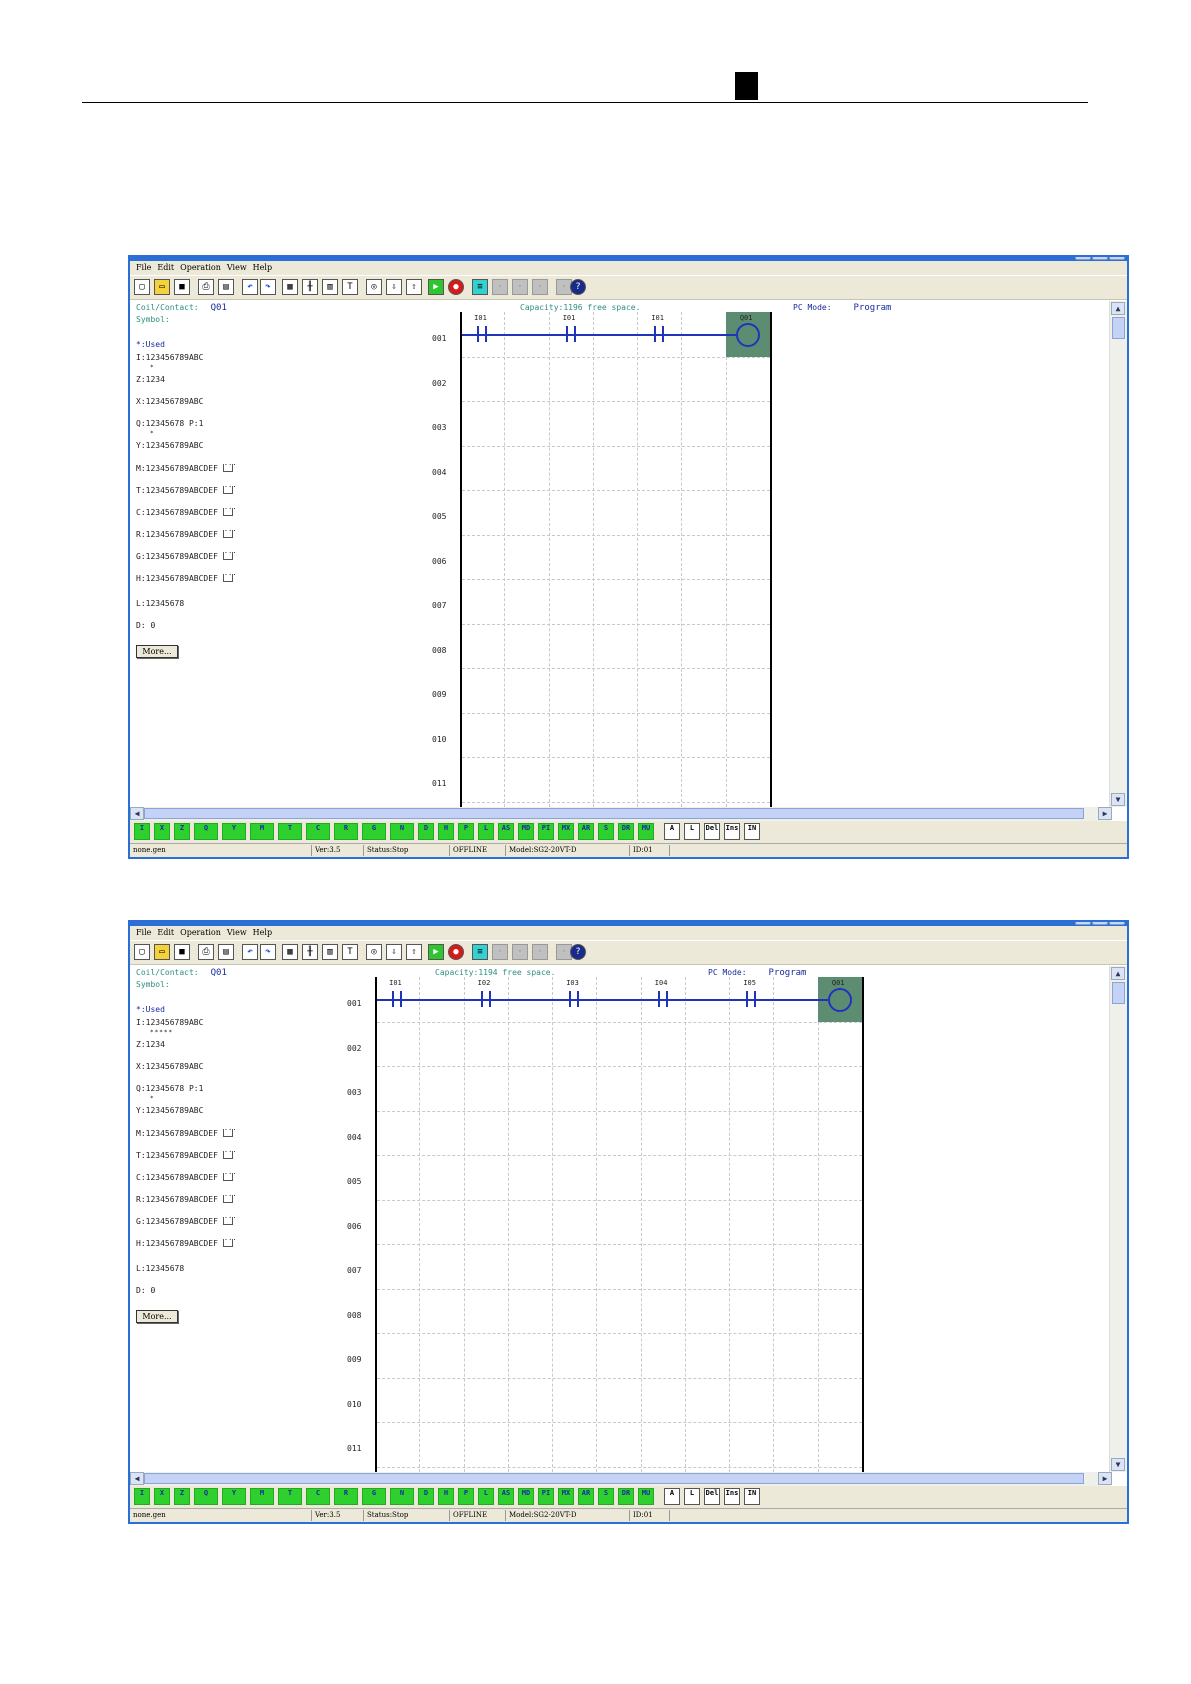 This screenshot has width=1191, height=1684. Describe the element at coordinates (229, 1218) in the screenshot. I see `var-g-more-button` at that location.